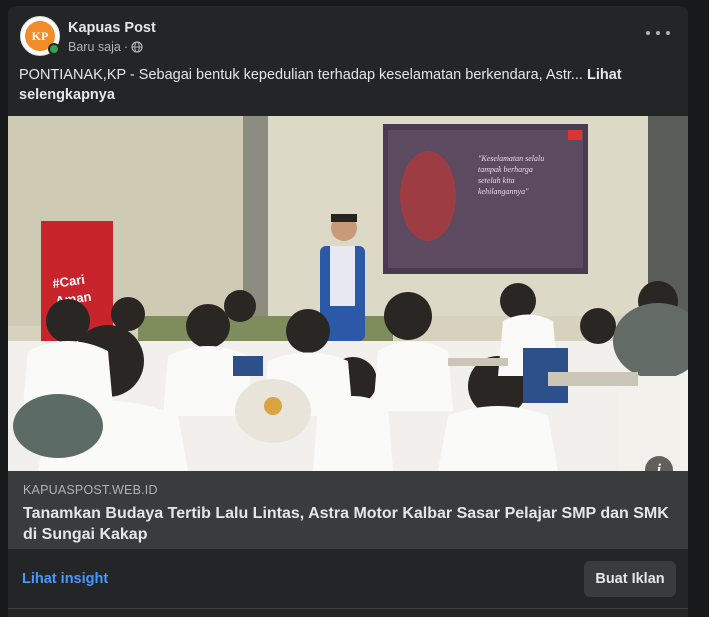 This screenshot has width=709, height=617. What do you see at coordinates (94, 47) in the screenshot?
I see `post-timestamp: Baru saja` at bounding box center [94, 47].